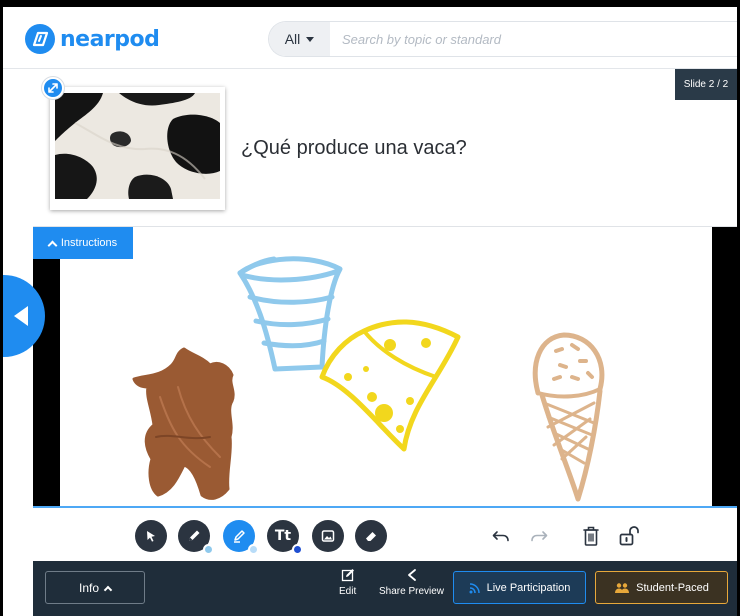 The height and width of the screenshot is (616, 740). I want to click on redo-button, so click(539, 536).